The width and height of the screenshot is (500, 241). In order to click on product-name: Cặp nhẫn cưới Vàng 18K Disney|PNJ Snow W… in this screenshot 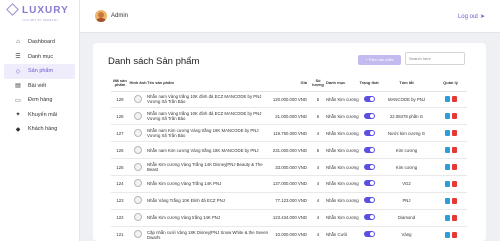, I will do `click(208, 233)`.